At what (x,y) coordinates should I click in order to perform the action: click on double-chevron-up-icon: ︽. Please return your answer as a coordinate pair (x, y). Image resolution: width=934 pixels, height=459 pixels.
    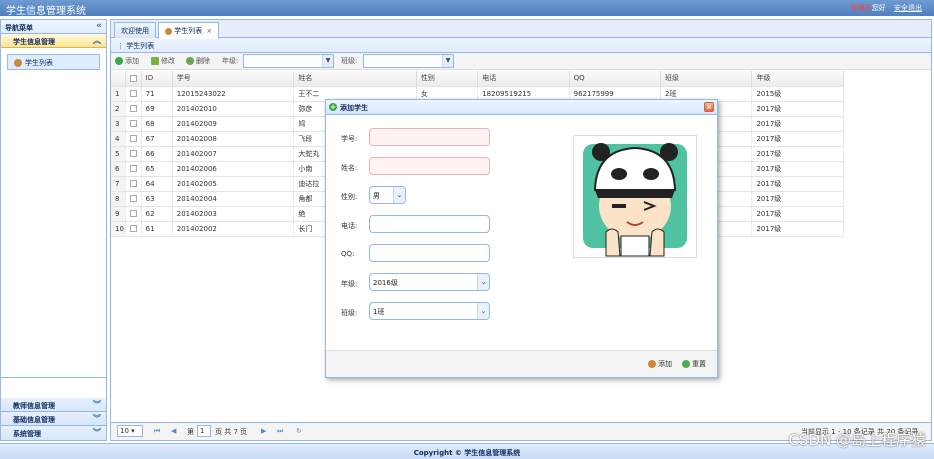
    Looking at the image, I should click on (97, 40).